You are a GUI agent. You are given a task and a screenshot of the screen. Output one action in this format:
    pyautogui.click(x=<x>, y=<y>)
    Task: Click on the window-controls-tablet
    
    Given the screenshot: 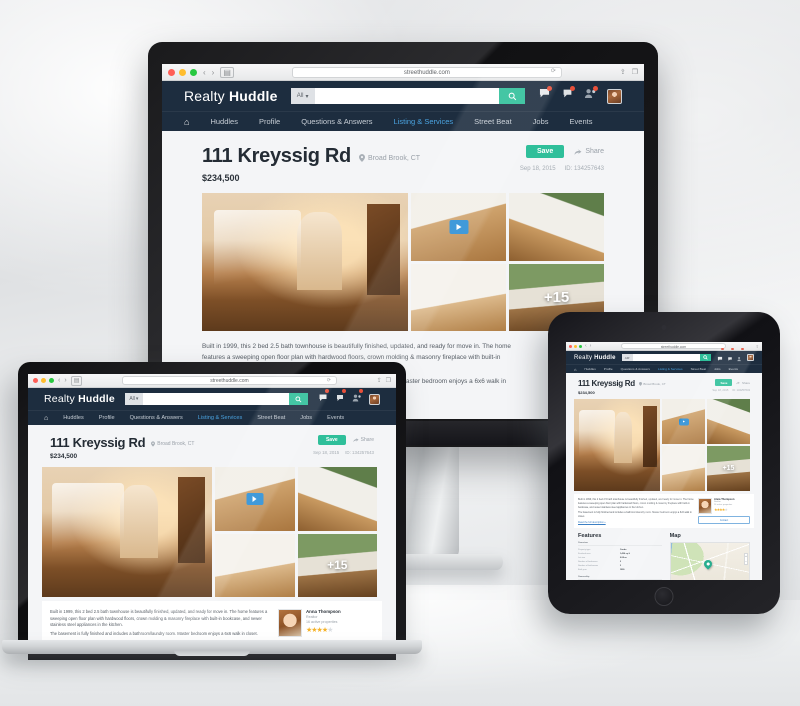 What is the action you would take?
    pyautogui.click(x=575, y=346)
    